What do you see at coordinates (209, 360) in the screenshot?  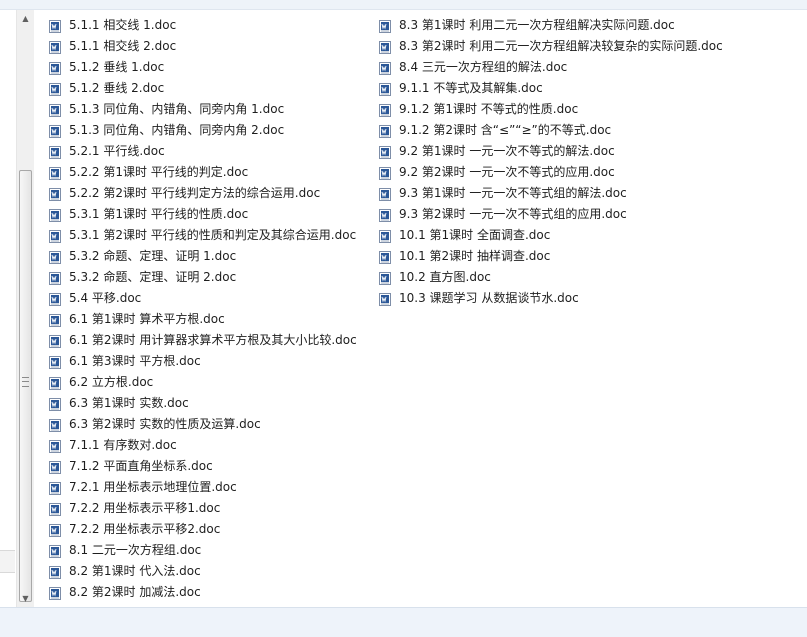 I see `file-item: 6.1 第3课时 平方根.doc` at bounding box center [209, 360].